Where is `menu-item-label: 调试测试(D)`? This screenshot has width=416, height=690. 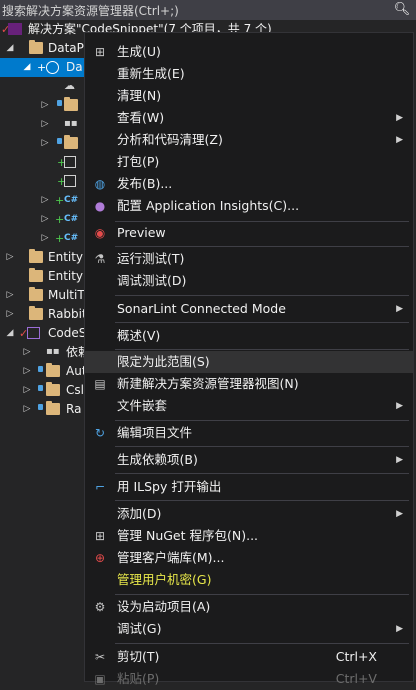 menu-item-label: 调试测试(D) is located at coordinates (152, 280).